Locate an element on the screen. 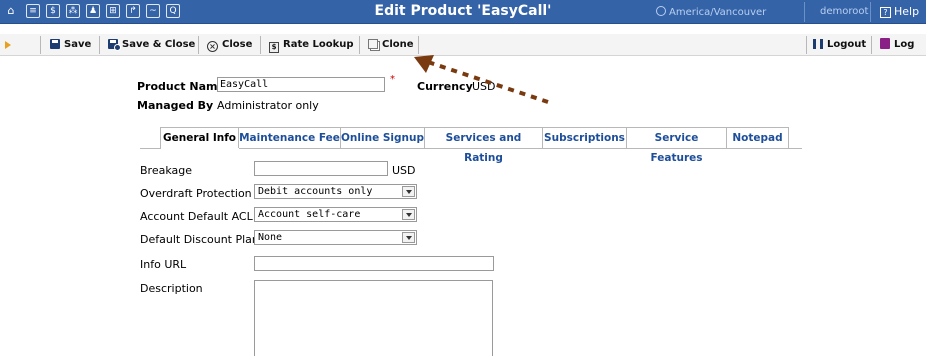  annotation-arrow is located at coordinates (481, 79).